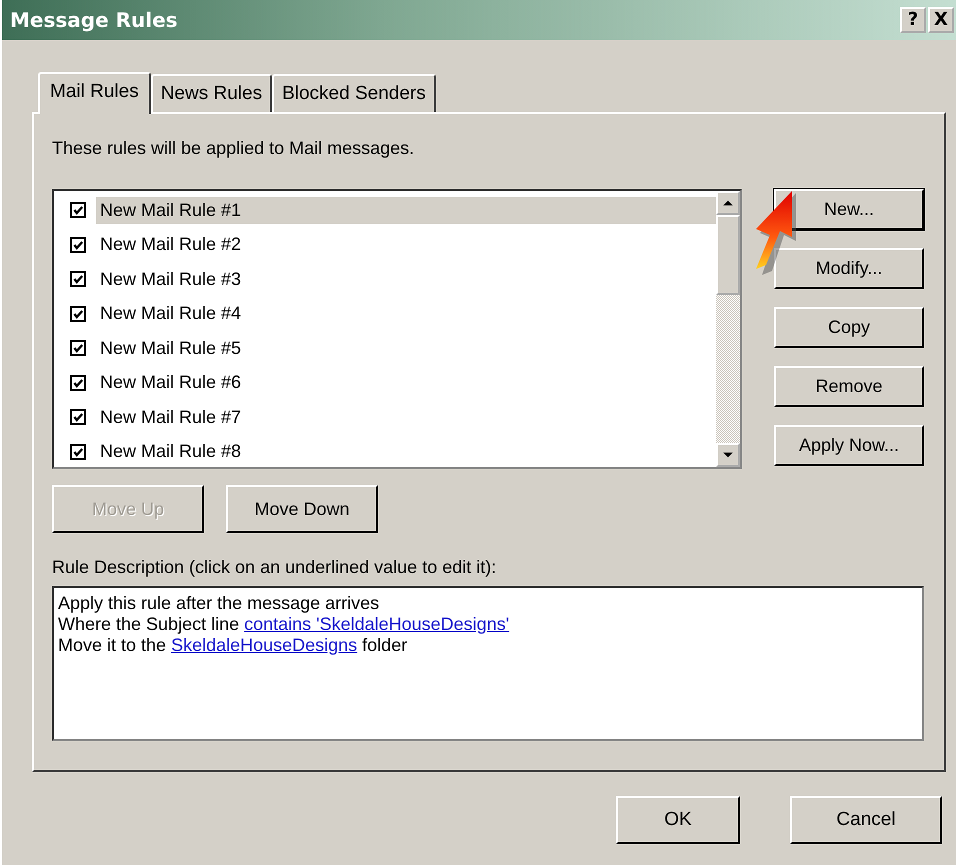 The image size is (956, 865). What do you see at coordinates (354, 93) in the screenshot?
I see `tab: Blocked Senders` at bounding box center [354, 93].